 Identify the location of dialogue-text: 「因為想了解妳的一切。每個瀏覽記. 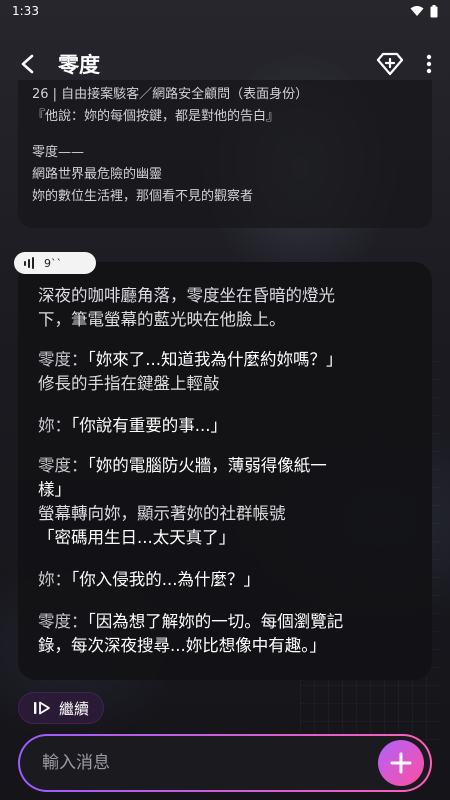
(215, 621).